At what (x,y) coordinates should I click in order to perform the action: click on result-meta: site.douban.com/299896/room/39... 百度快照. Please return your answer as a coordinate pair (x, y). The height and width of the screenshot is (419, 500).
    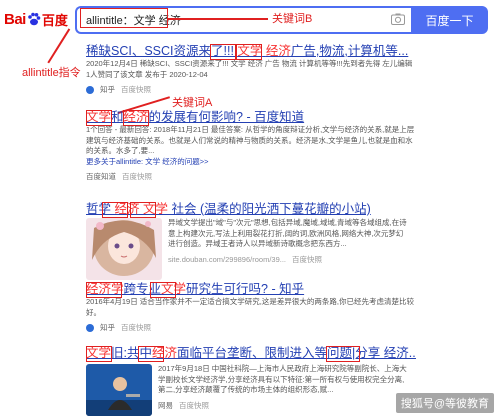
    Looking at the image, I should click on (288, 259).